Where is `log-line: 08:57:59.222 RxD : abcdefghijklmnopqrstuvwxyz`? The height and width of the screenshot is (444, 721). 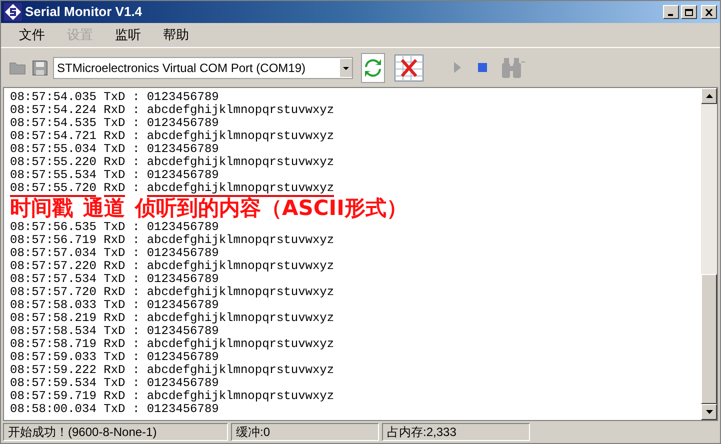
log-line: 08:57:59.222 RxD : abcdefghijklmnopqrstuvwxyz is located at coordinates (173, 370).